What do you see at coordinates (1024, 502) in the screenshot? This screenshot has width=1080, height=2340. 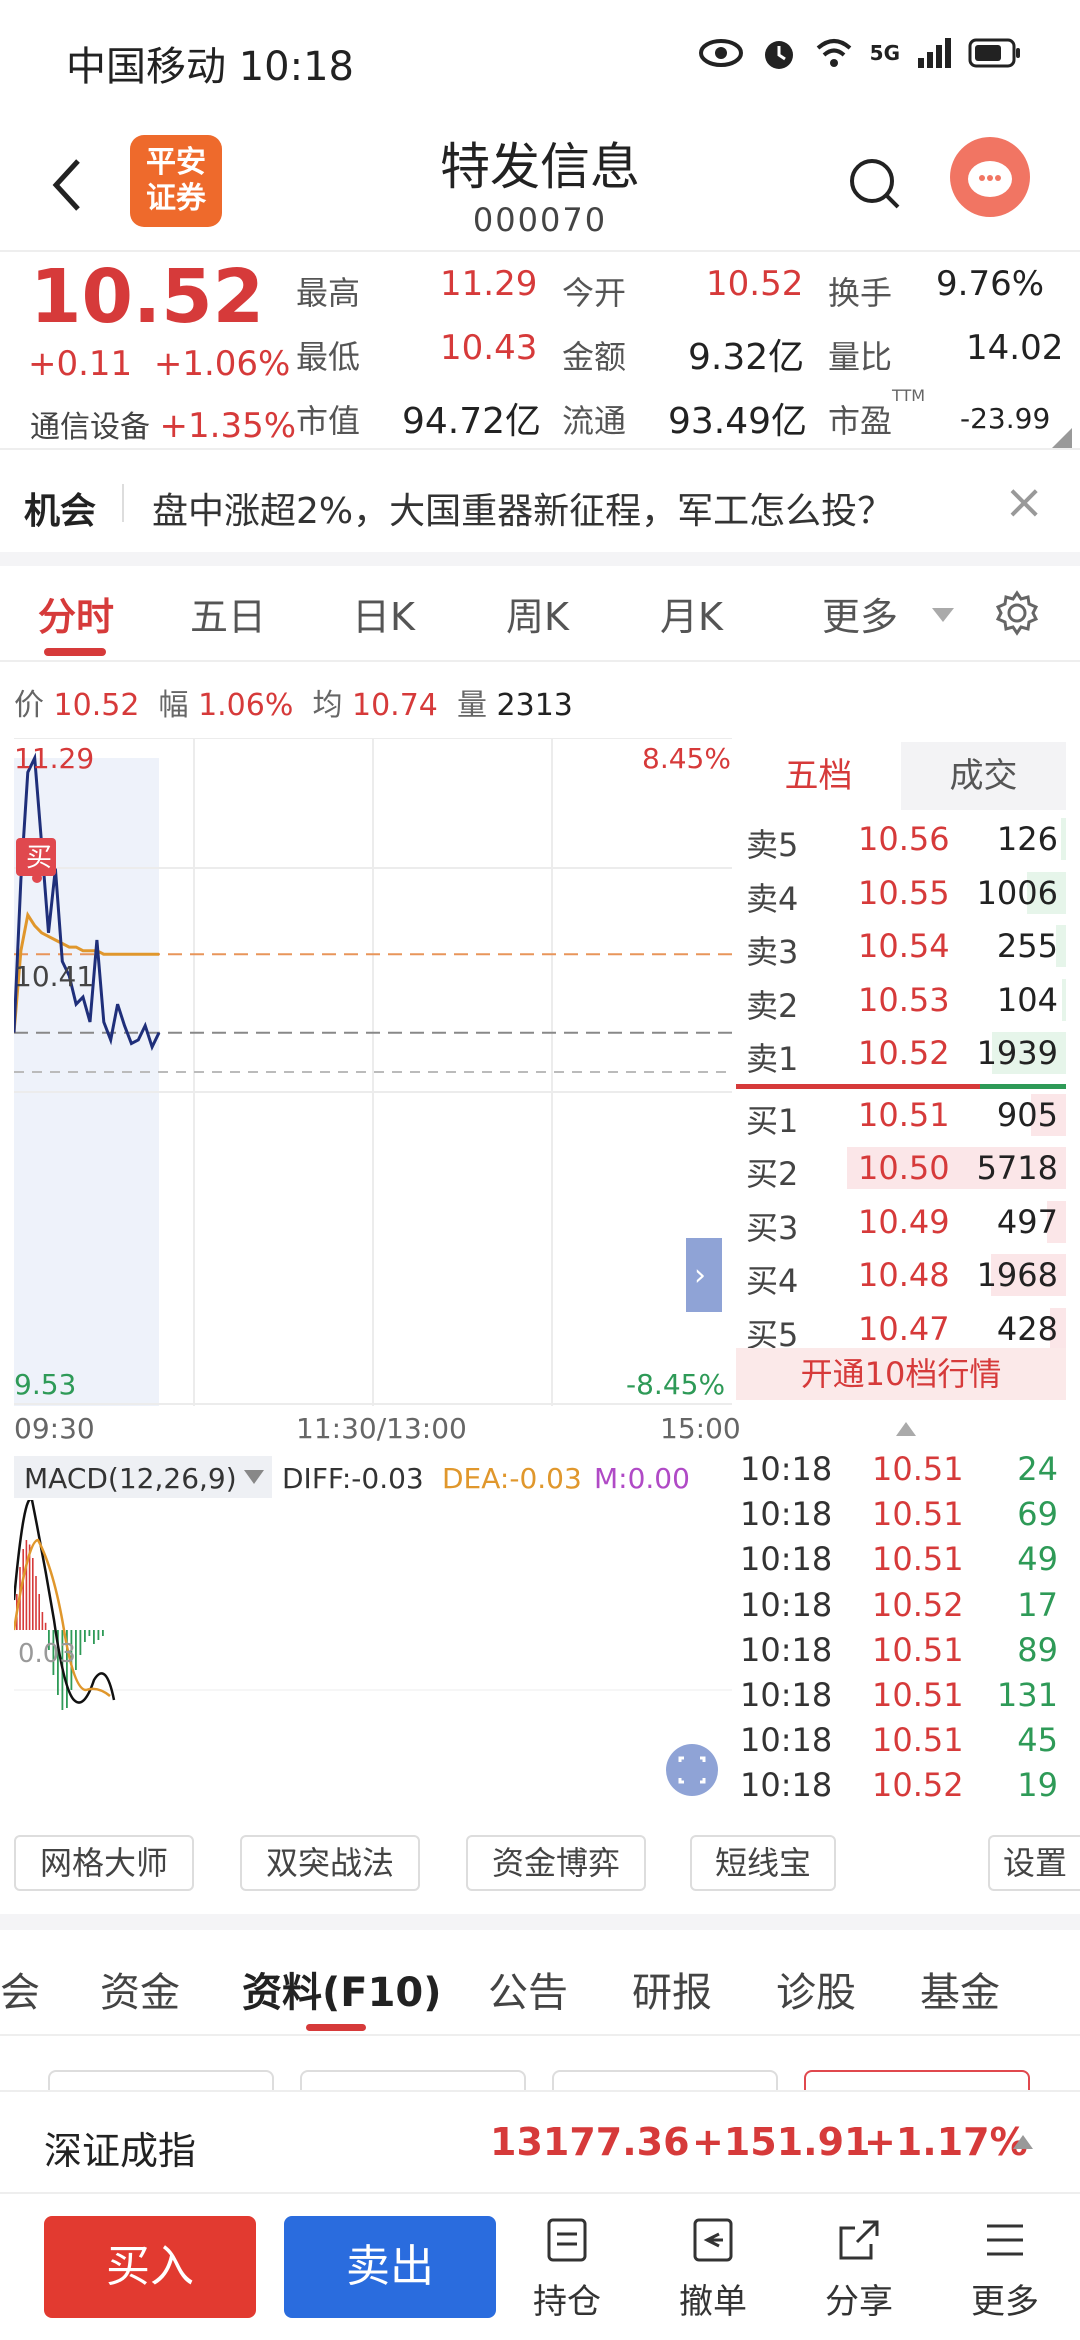 I see `close-icon: ×` at bounding box center [1024, 502].